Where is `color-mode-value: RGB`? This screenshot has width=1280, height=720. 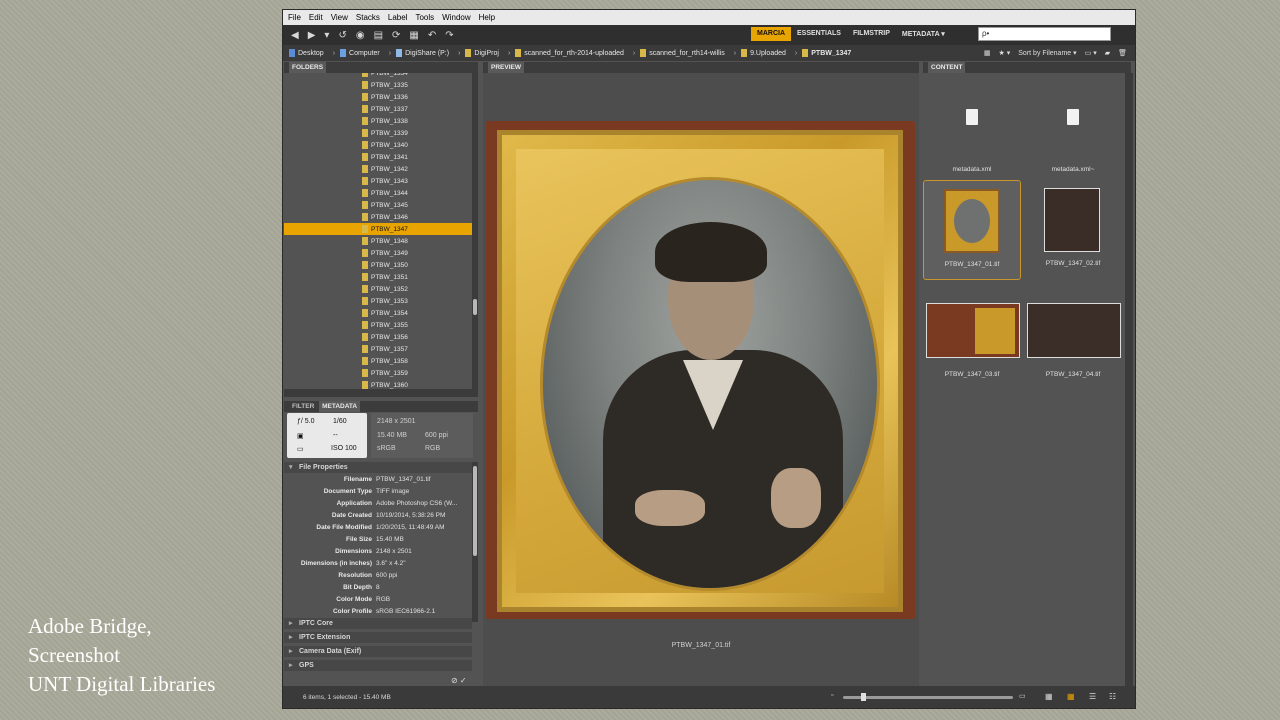 color-mode-value: RGB is located at coordinates (433, 448).